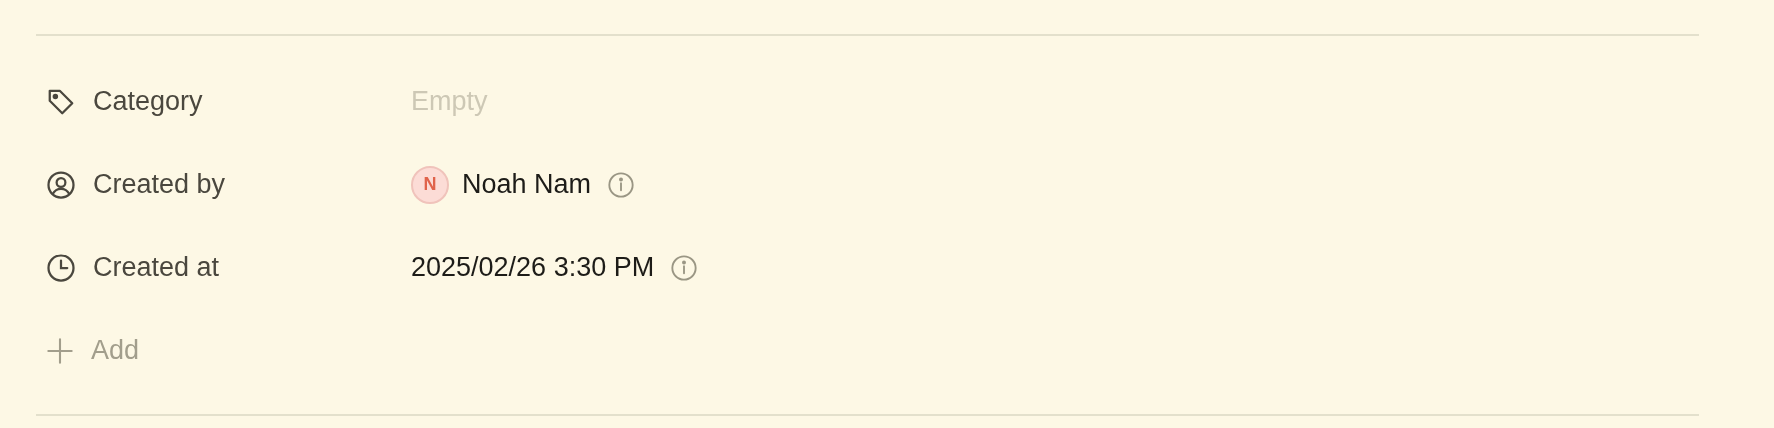 Image resolution: width=1774 pixels, height=428 pixels. What do you see at coordinates (61, 184) in the screenshot?
I see `user-icon` at bounding box center [61, 184].